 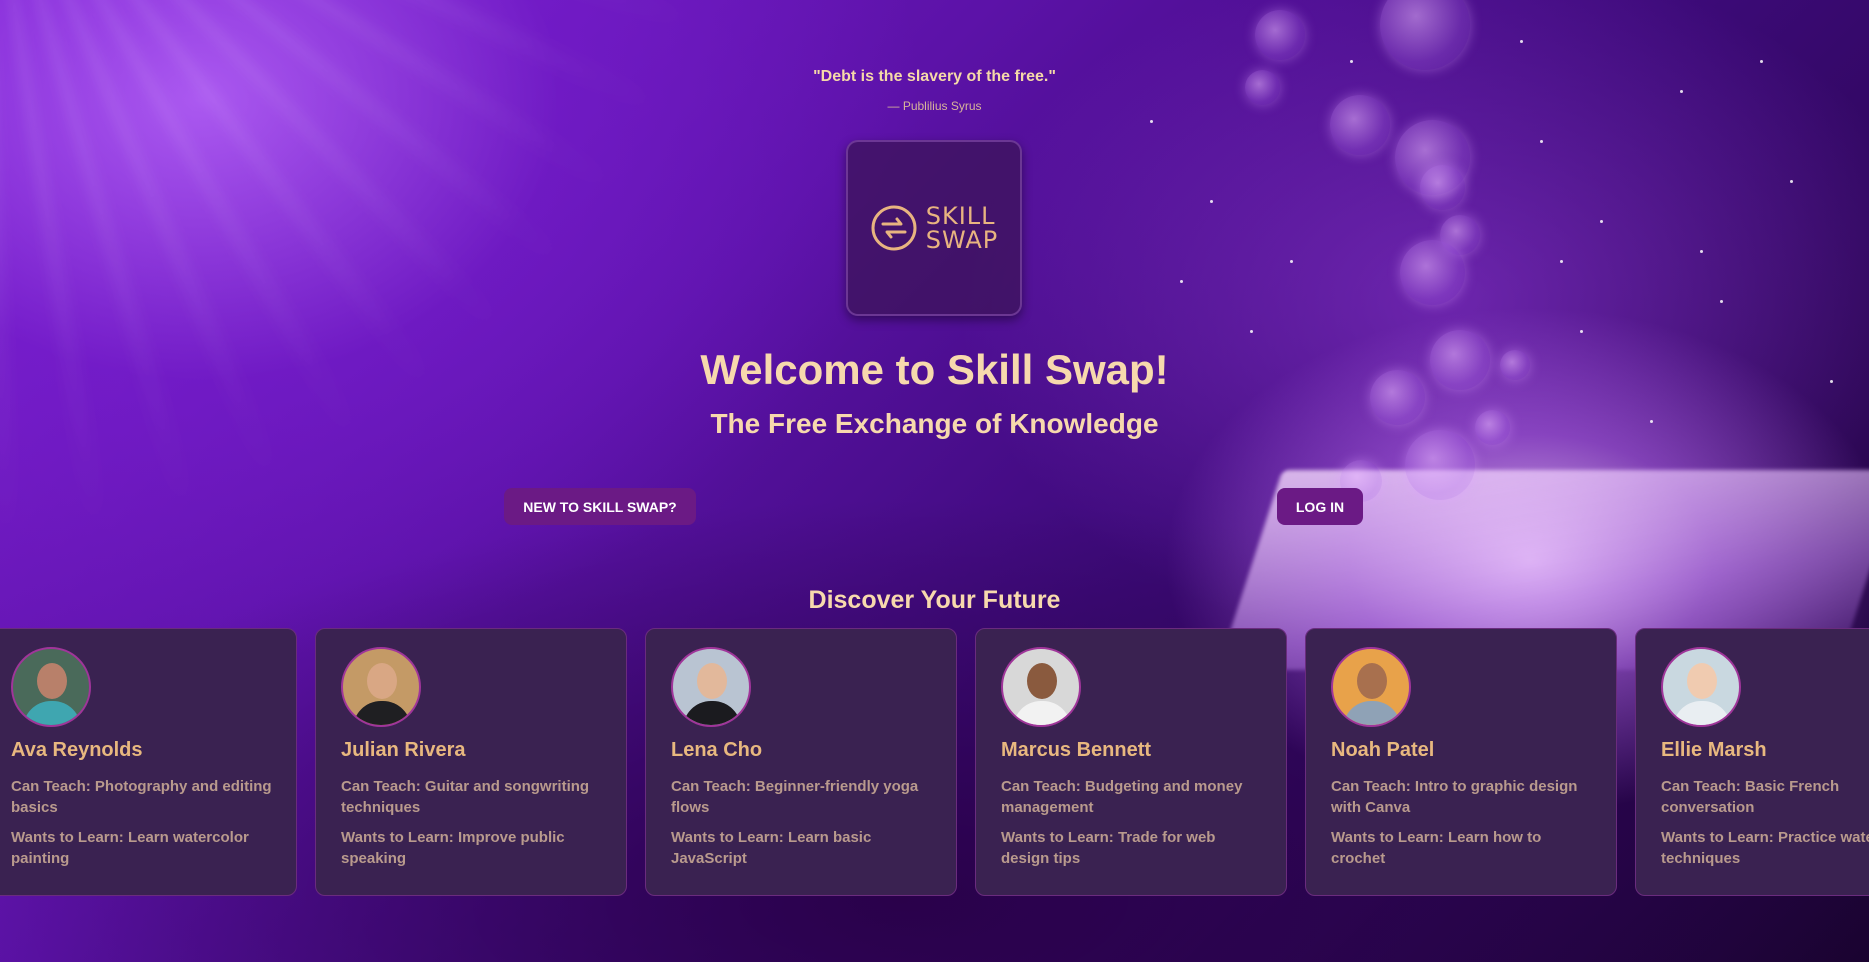 What do you see at coordinates (934, 600) in the screenshot?
I see `discover-heading: Discover Your Future` at bounding box center [934, 600].